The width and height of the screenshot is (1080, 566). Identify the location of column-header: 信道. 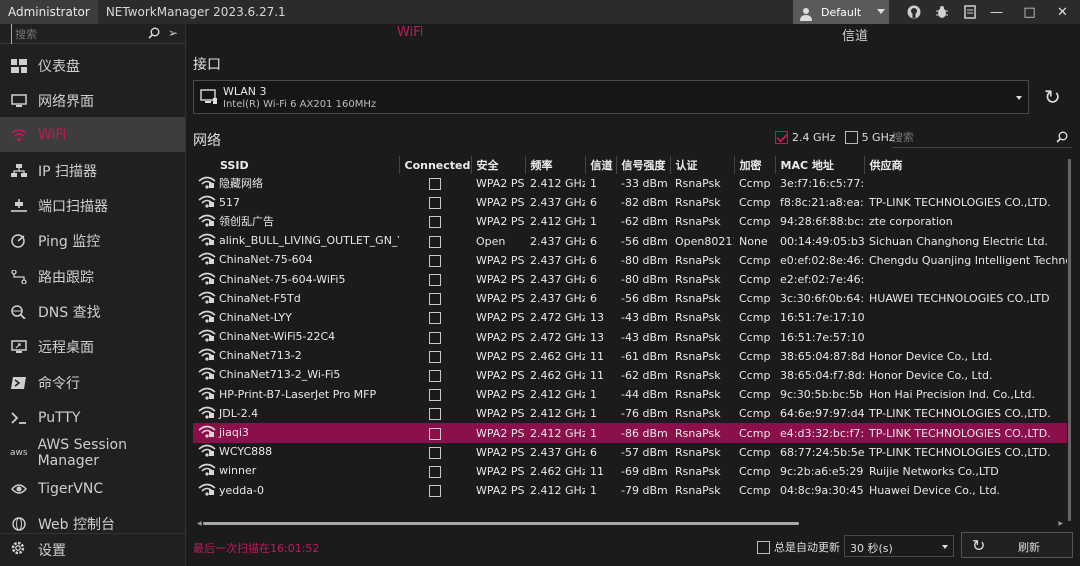
(601, 165).